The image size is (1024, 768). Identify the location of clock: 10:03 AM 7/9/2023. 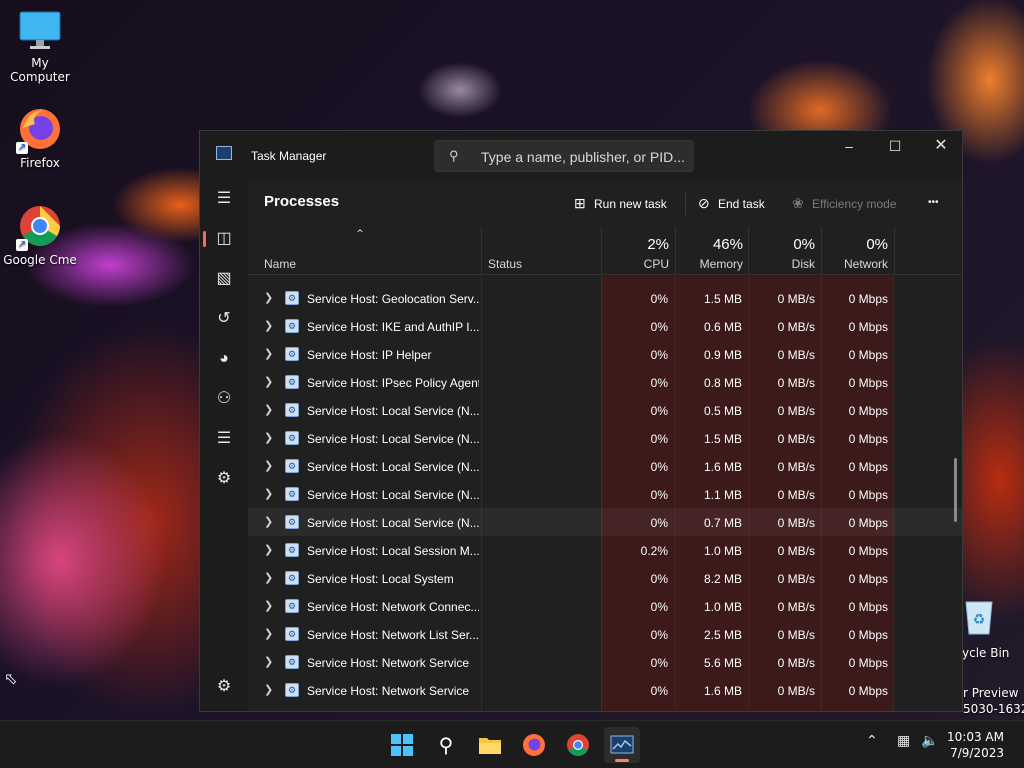
(975, 745).